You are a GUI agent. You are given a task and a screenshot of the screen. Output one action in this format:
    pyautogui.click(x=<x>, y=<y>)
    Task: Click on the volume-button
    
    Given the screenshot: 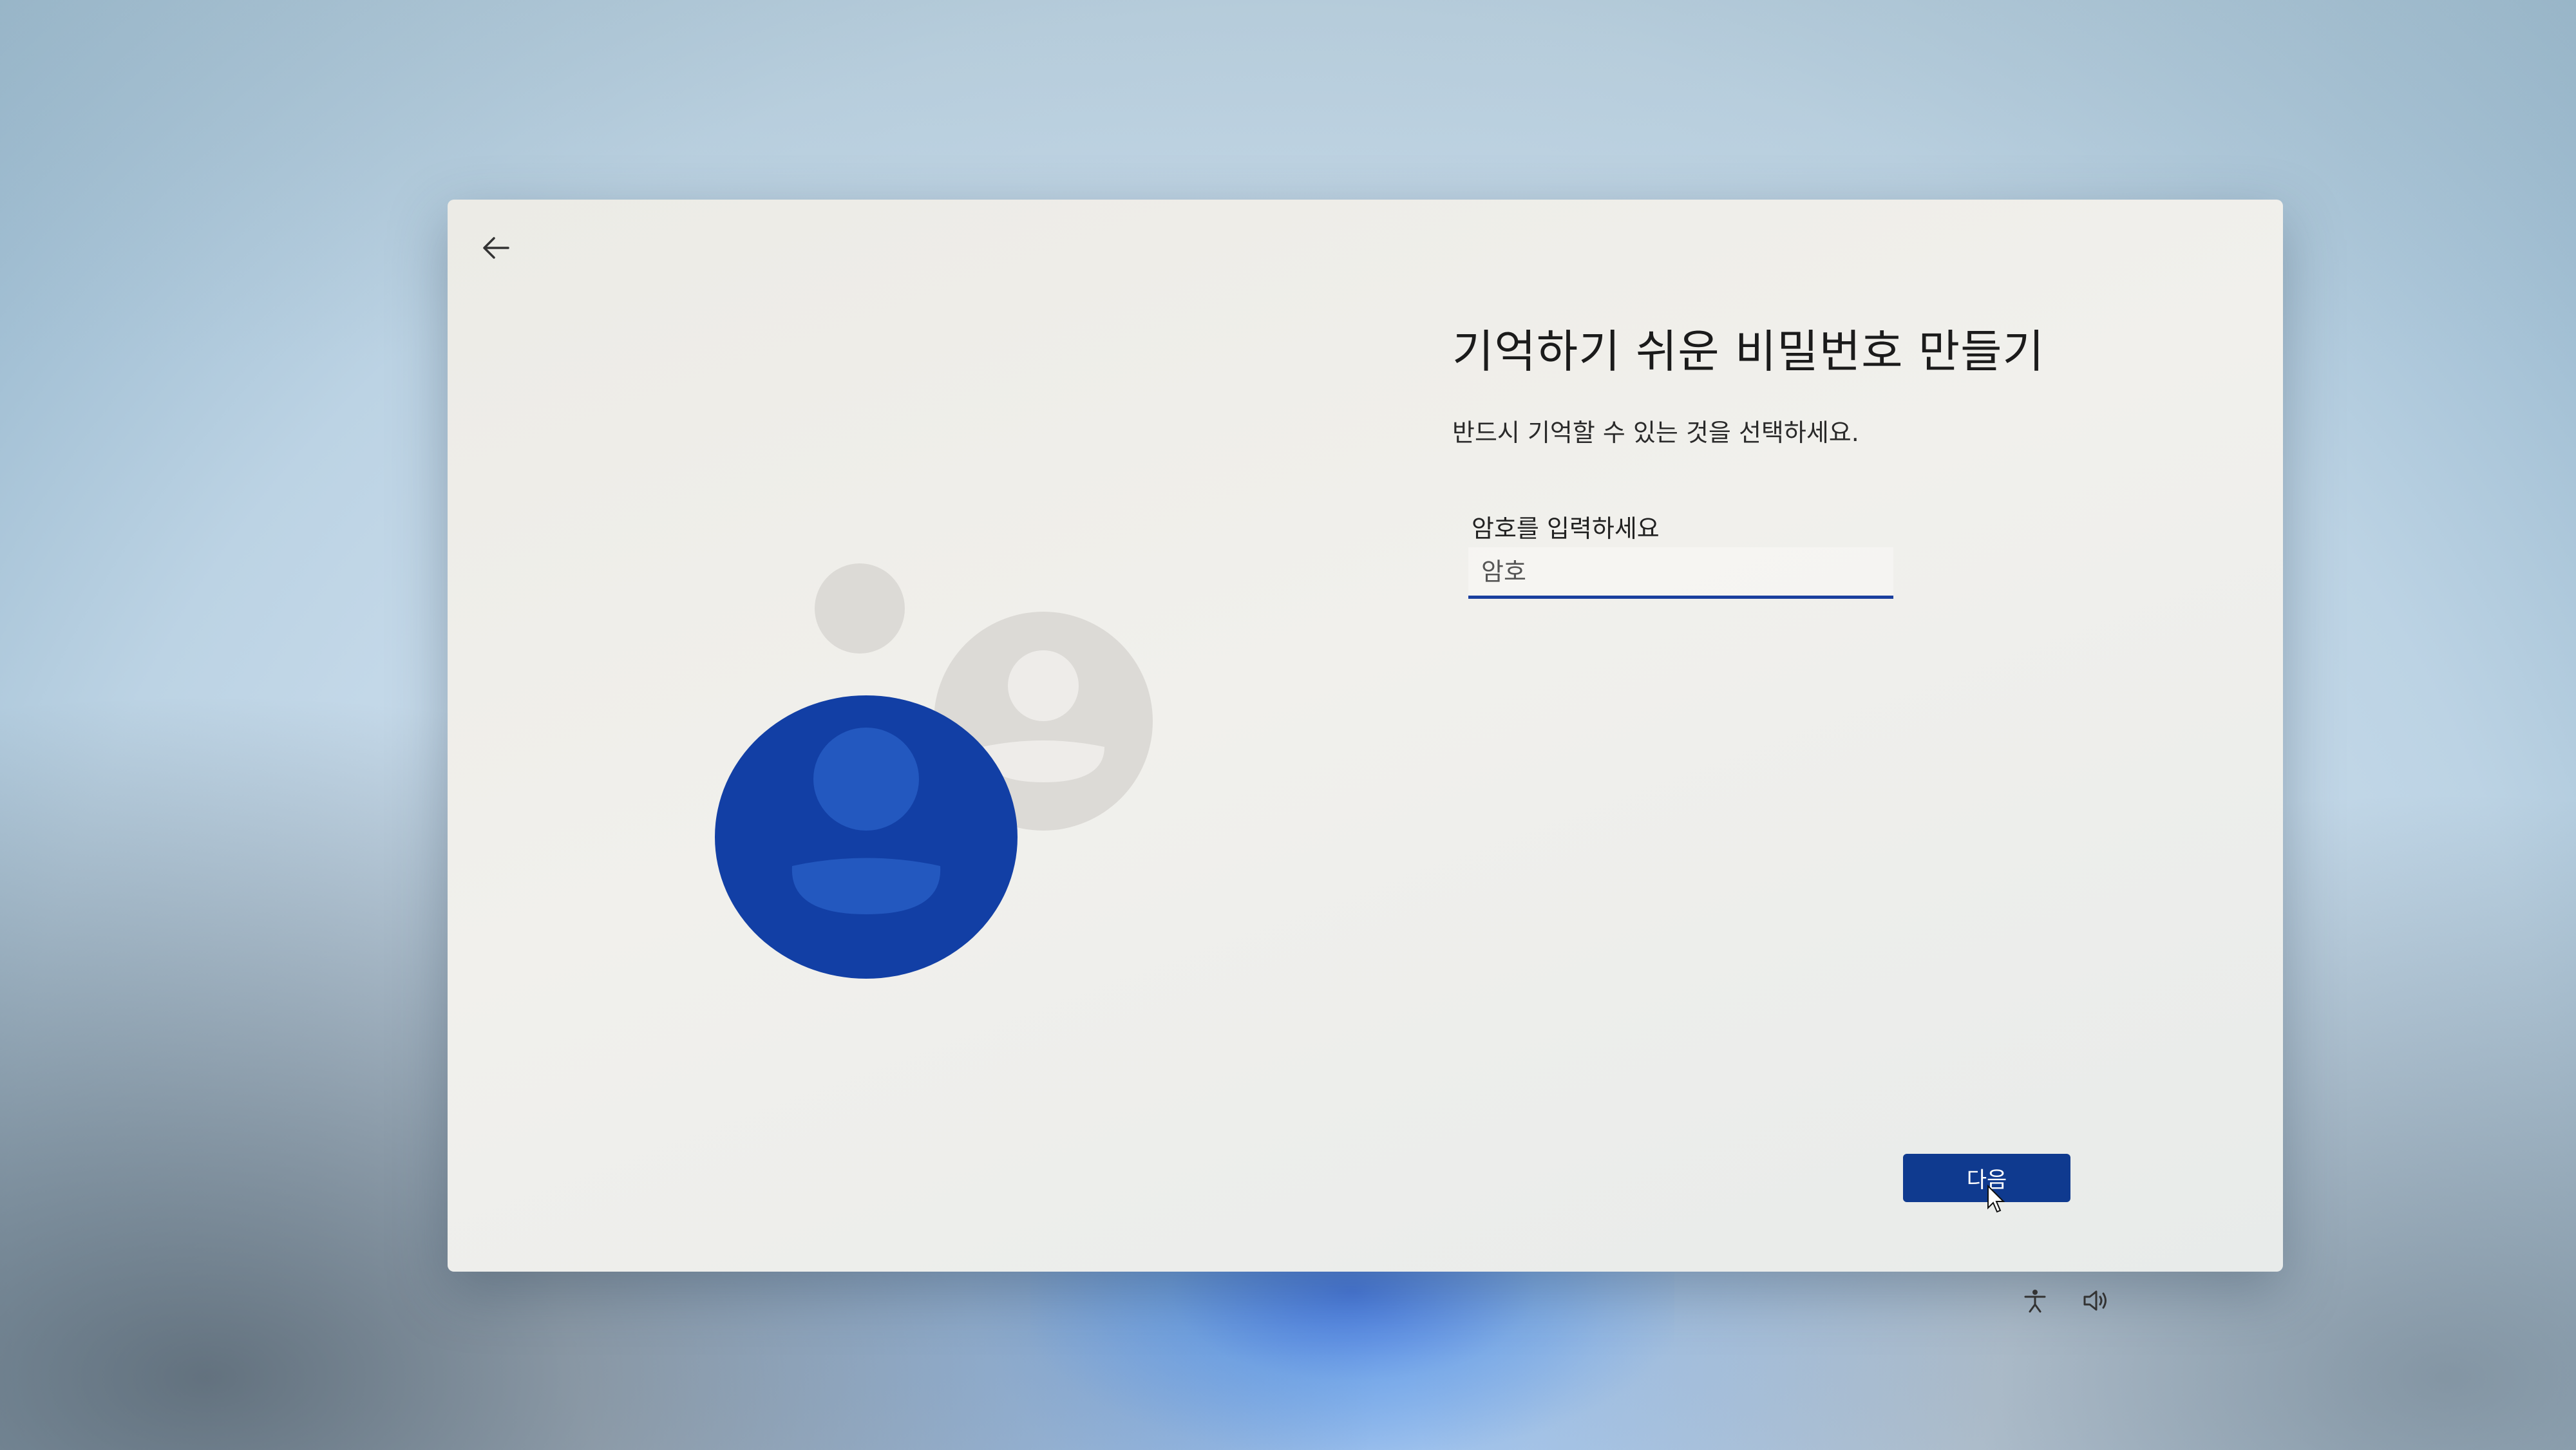 What is the action you would take?
    pyautogui.click(x=2097, y=1300)
    